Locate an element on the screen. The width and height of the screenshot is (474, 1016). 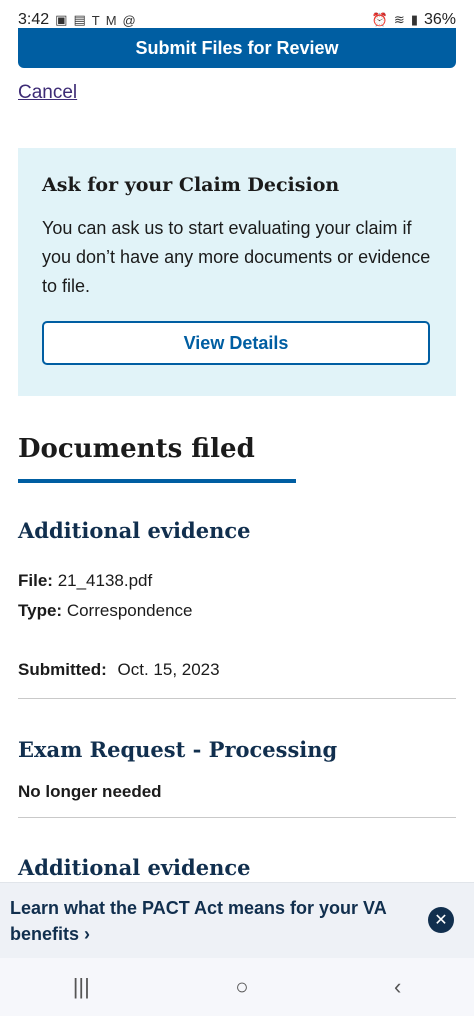
documents-filed-heading: Documents filed is located at coordinates (136, 449).